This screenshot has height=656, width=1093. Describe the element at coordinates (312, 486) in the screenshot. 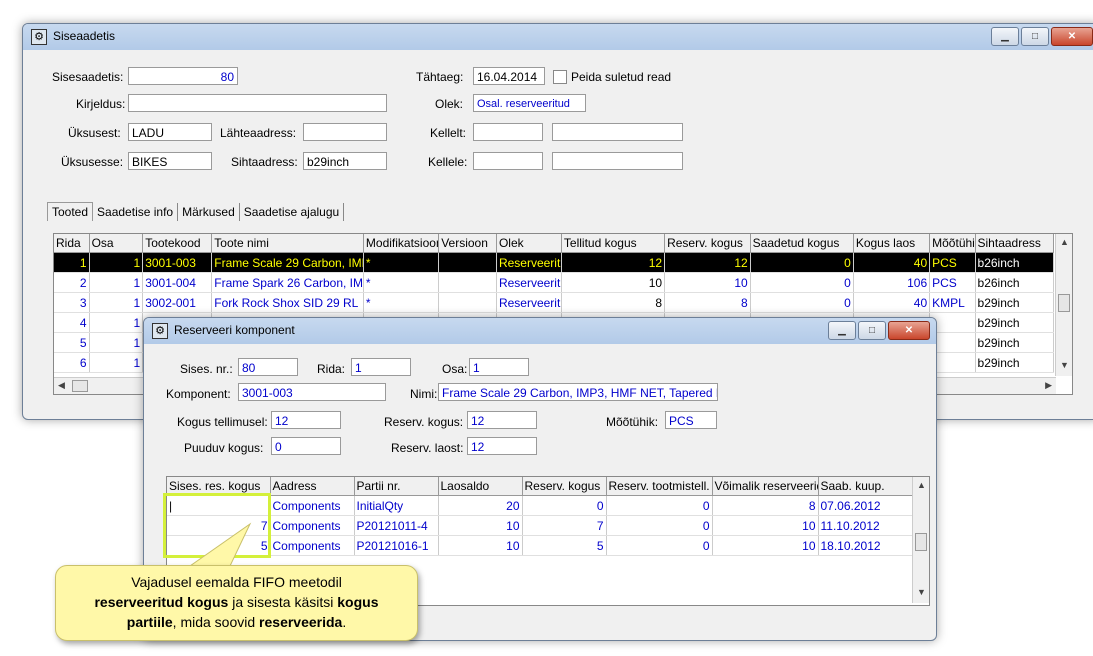

I see `col-header: Aadress` at that location.